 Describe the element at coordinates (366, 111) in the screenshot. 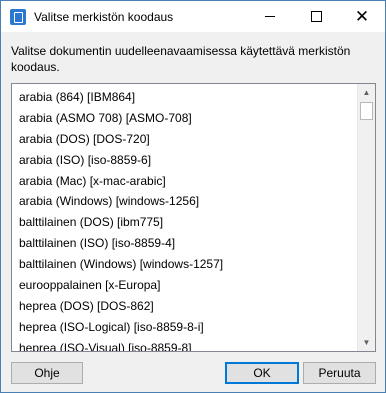

I see `scroll-thumb` at that location.